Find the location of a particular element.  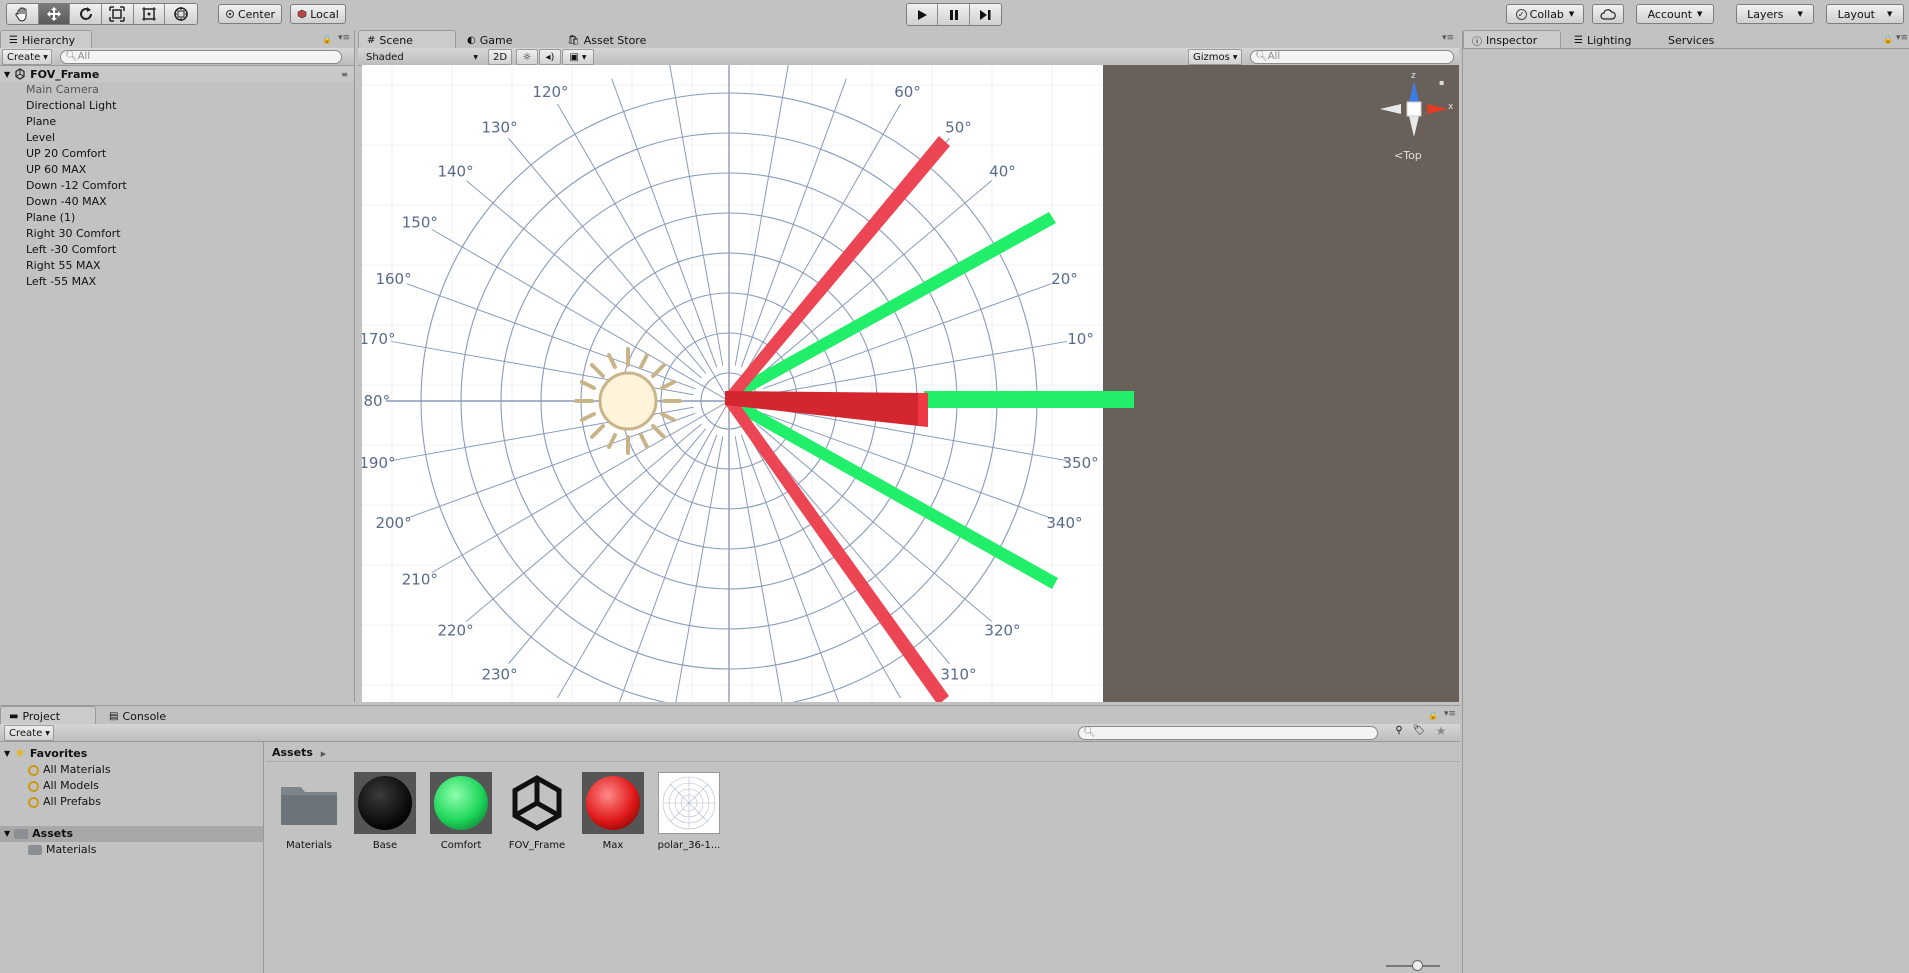

pivot-label: Center is located at coordinates (256, 14).